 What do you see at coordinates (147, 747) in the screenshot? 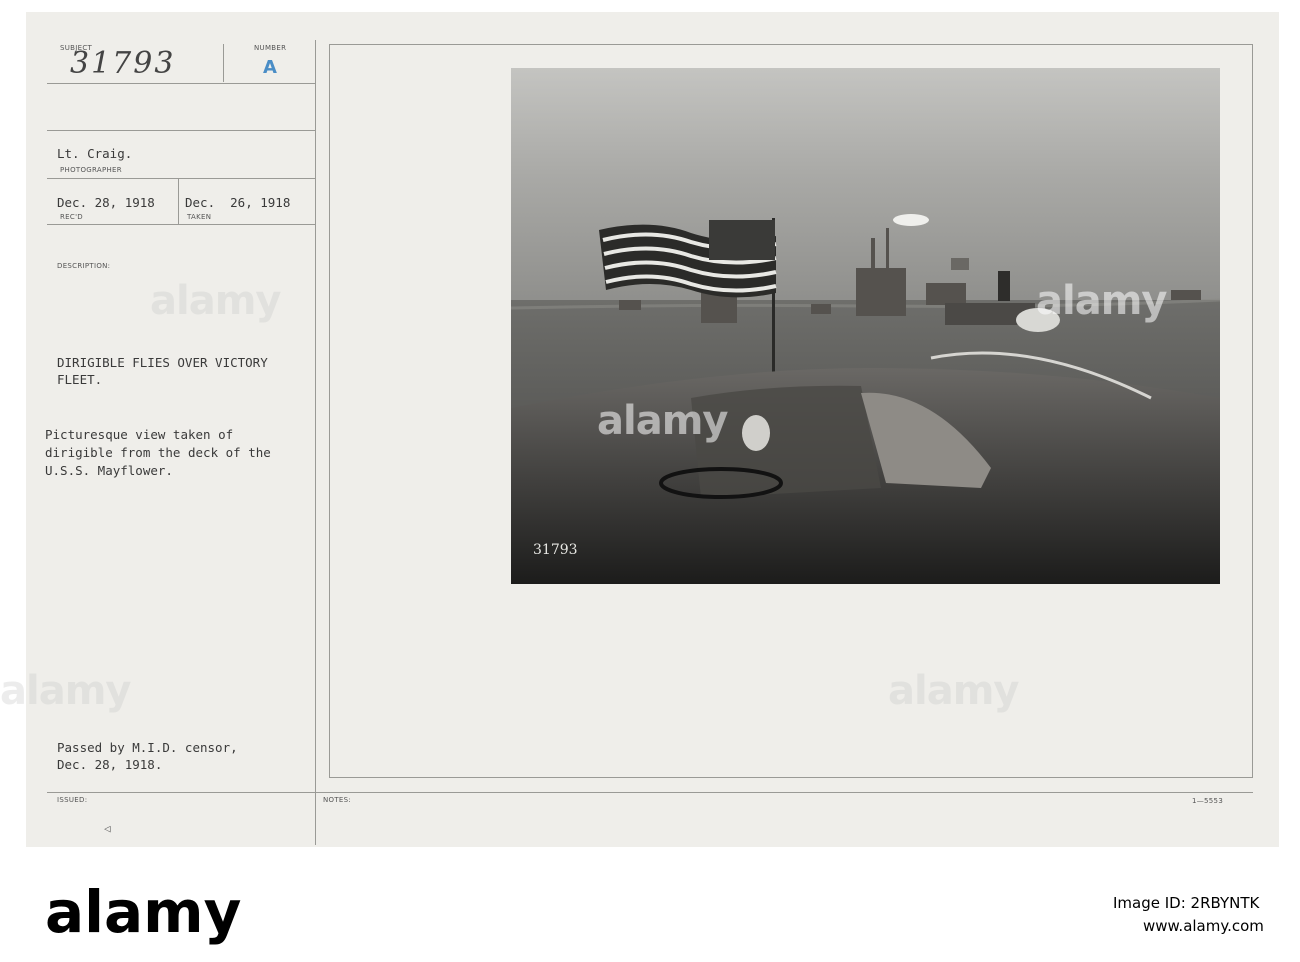
I see `censor-line-1: Passed by M.I.D. censor,` at bounding box center [147, 747].